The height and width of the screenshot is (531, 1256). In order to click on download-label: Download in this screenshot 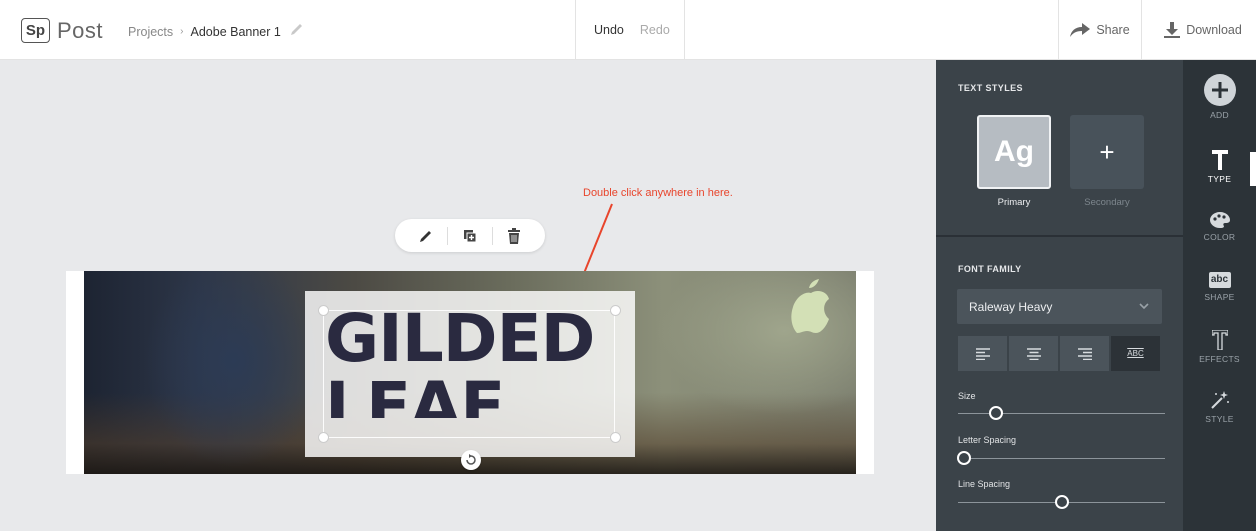, I will do `click(1214, 30)`.